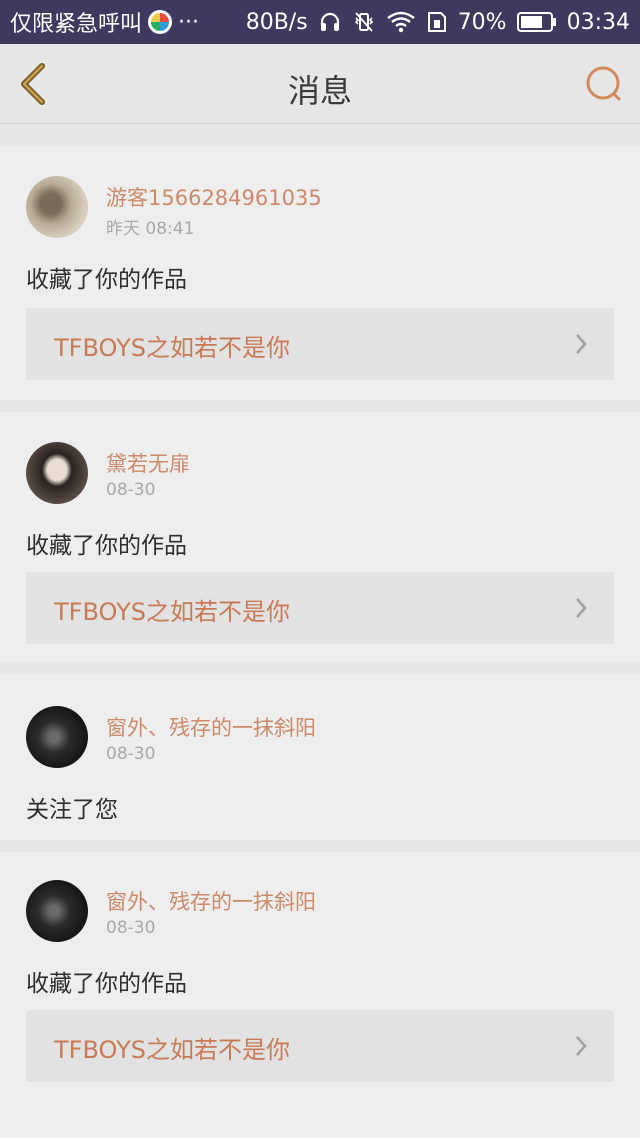 This screenshot has height=1138, width=640. Describe the element at coordinates (482, 22) in the screenshot. I see `battery-percent: 70%` at that location.